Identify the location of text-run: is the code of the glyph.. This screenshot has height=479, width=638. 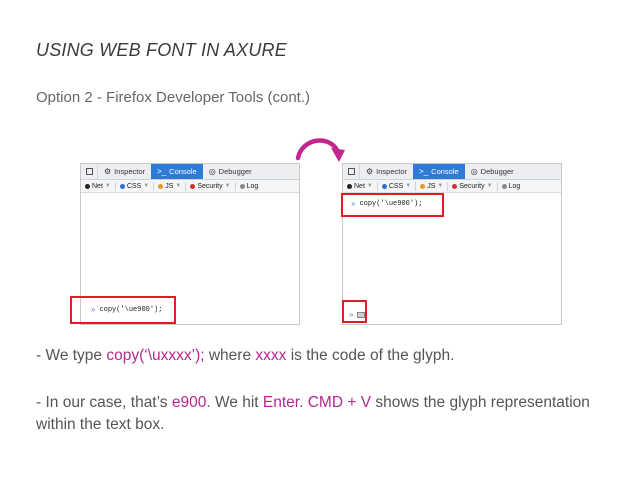
(370, 355).